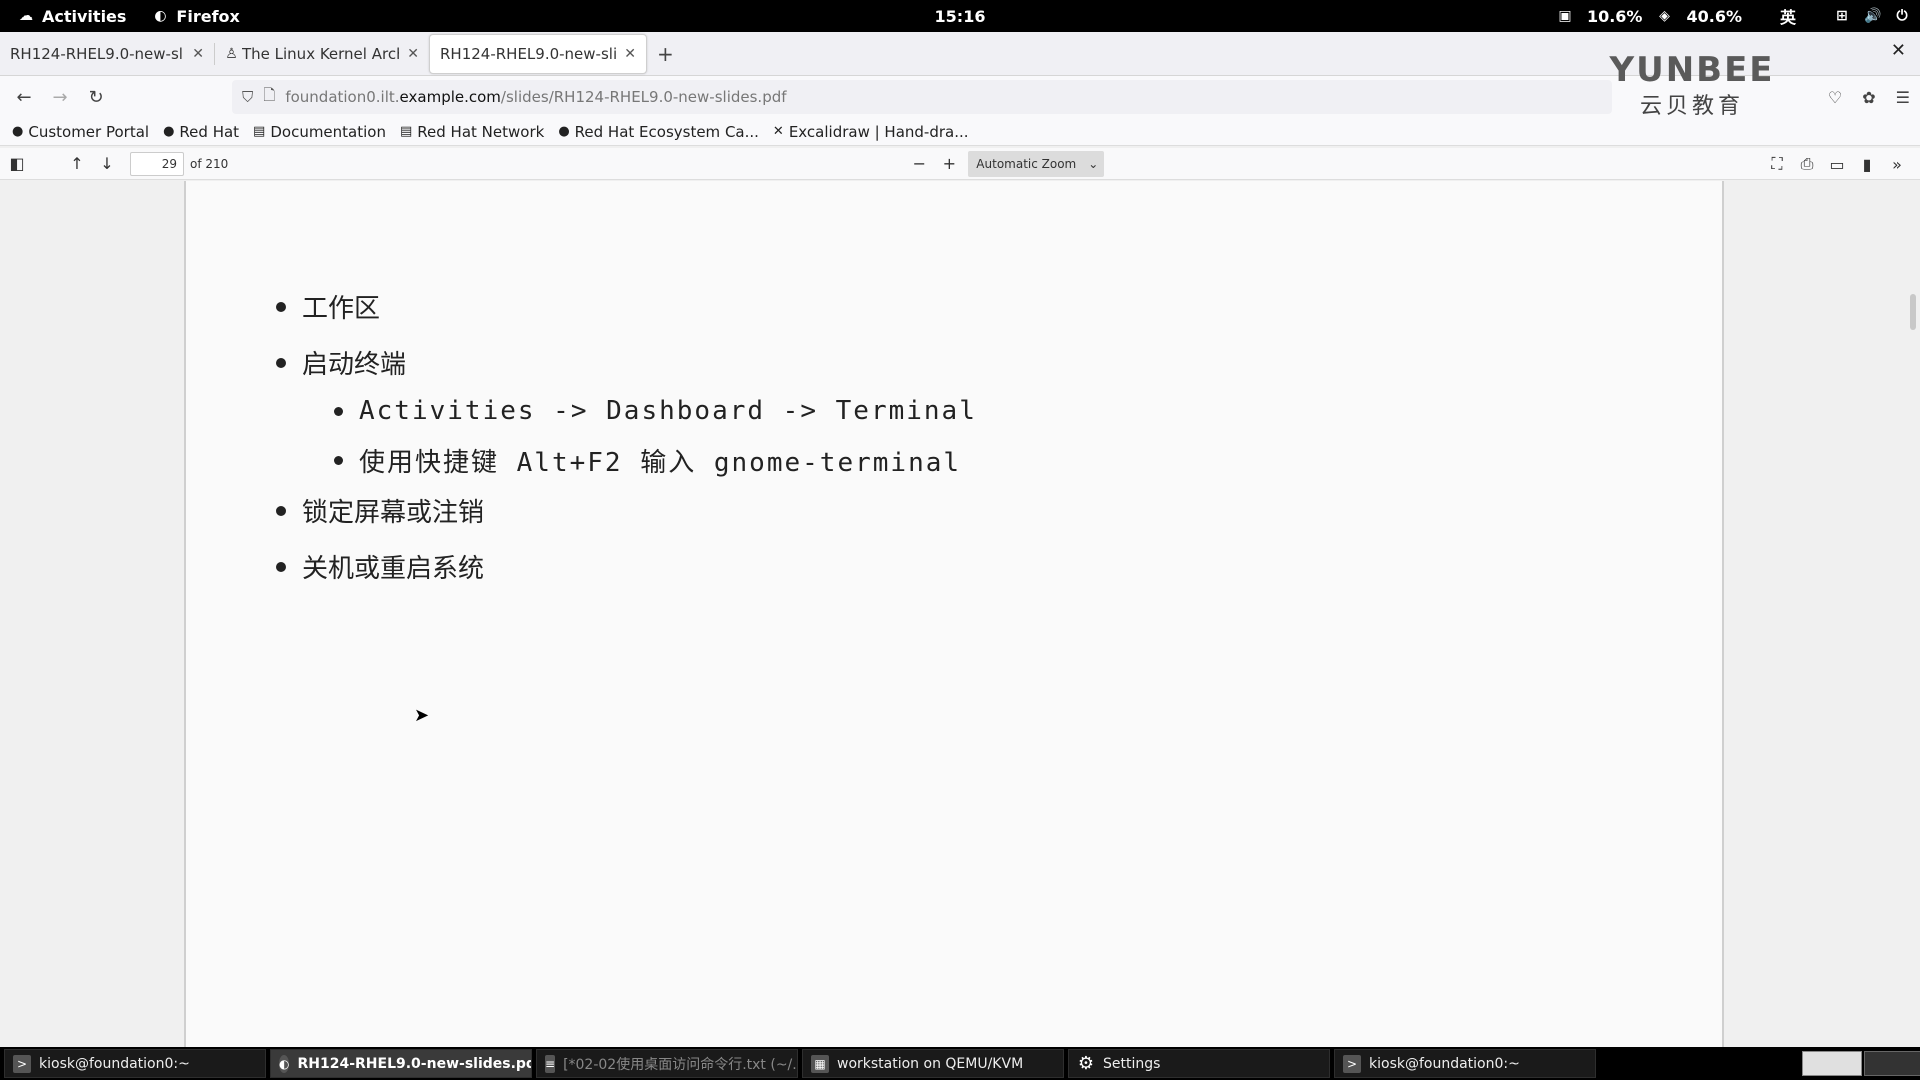 This screenshot has height=1080, width=1920. Describe the element at coordinates (341, 309) in the screenshot. I see `bullet-text: 工作区` at that location.